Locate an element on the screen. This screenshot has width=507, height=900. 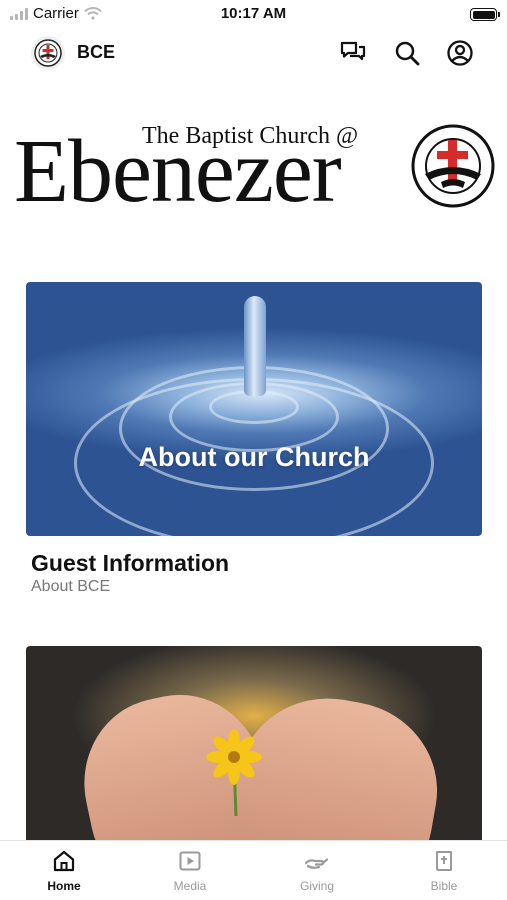
battery-icon is located at coordinates (485, 14).